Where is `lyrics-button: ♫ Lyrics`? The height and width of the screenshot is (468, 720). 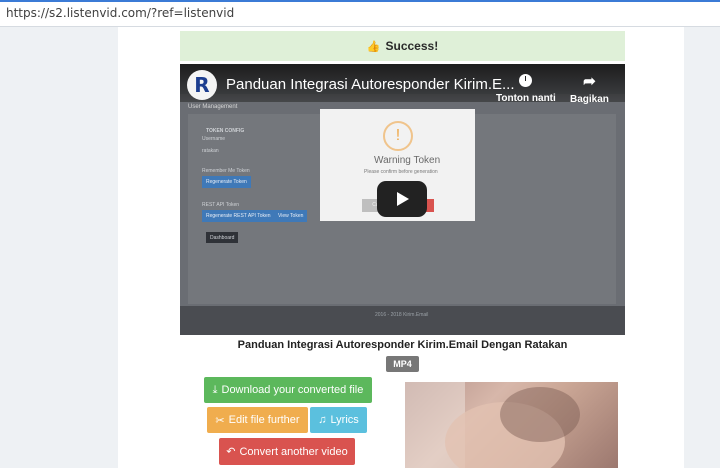 lyrics-button: ♫ Lyrics is located at coordinates (338, 420).